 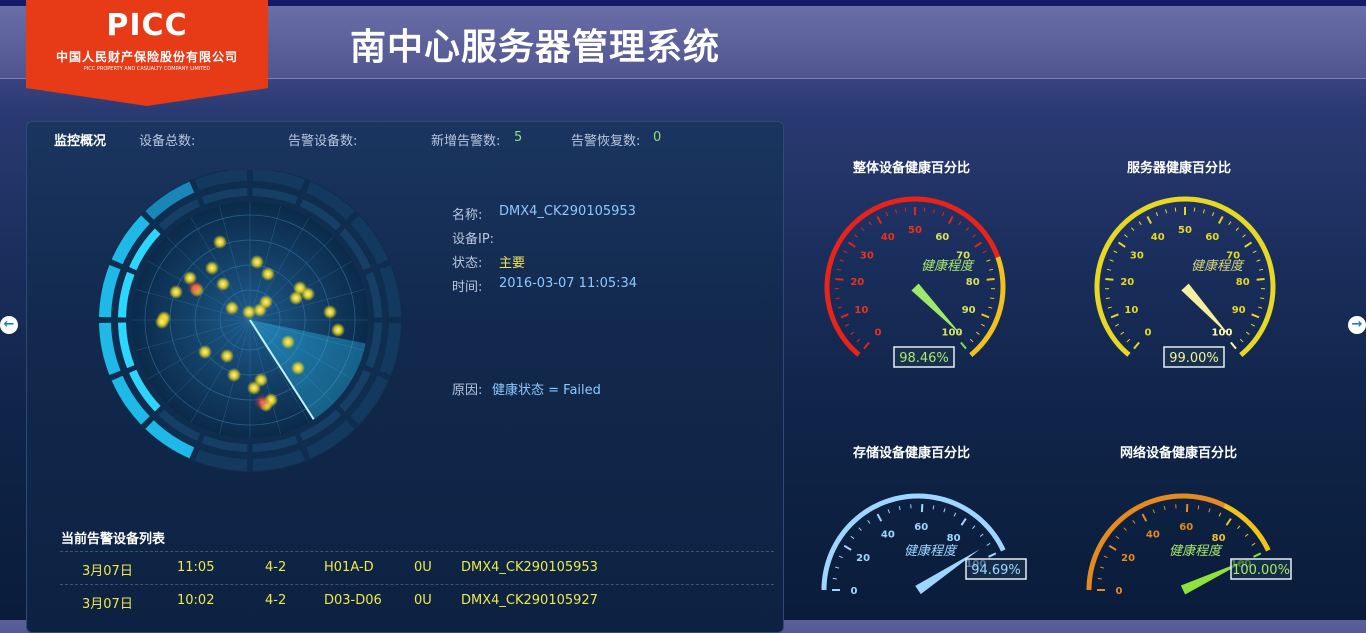 I want to click on status-label: 状态:, so click(x=467, y=261).